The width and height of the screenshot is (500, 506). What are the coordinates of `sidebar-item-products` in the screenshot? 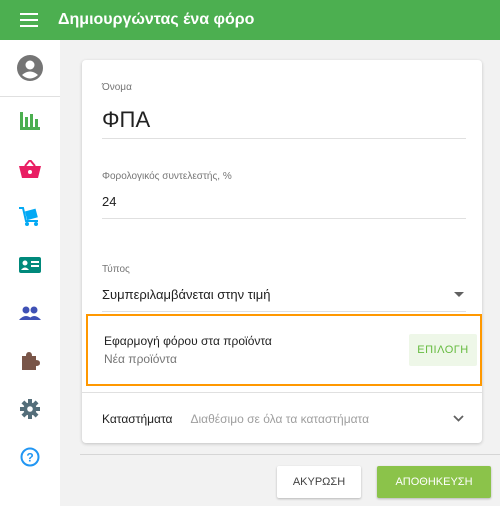 It's located at (30, 217).